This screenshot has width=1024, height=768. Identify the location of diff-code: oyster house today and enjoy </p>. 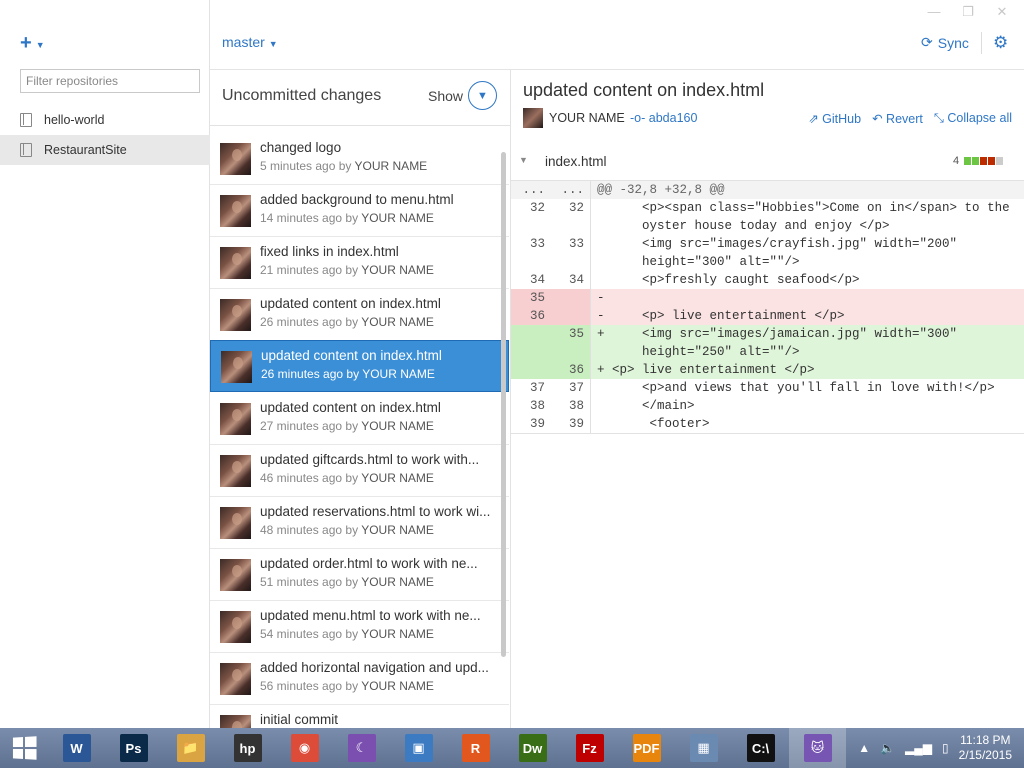
(743, 226).